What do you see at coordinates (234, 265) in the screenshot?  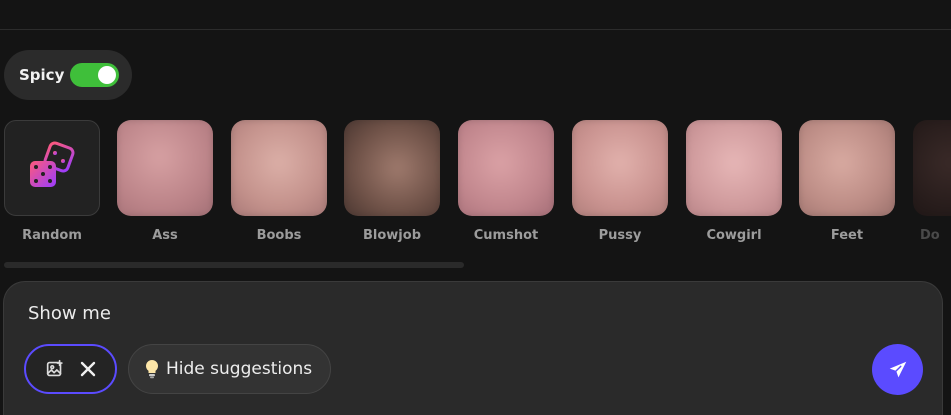 I see `category-scrollbar` at bounding box center [234, 265].